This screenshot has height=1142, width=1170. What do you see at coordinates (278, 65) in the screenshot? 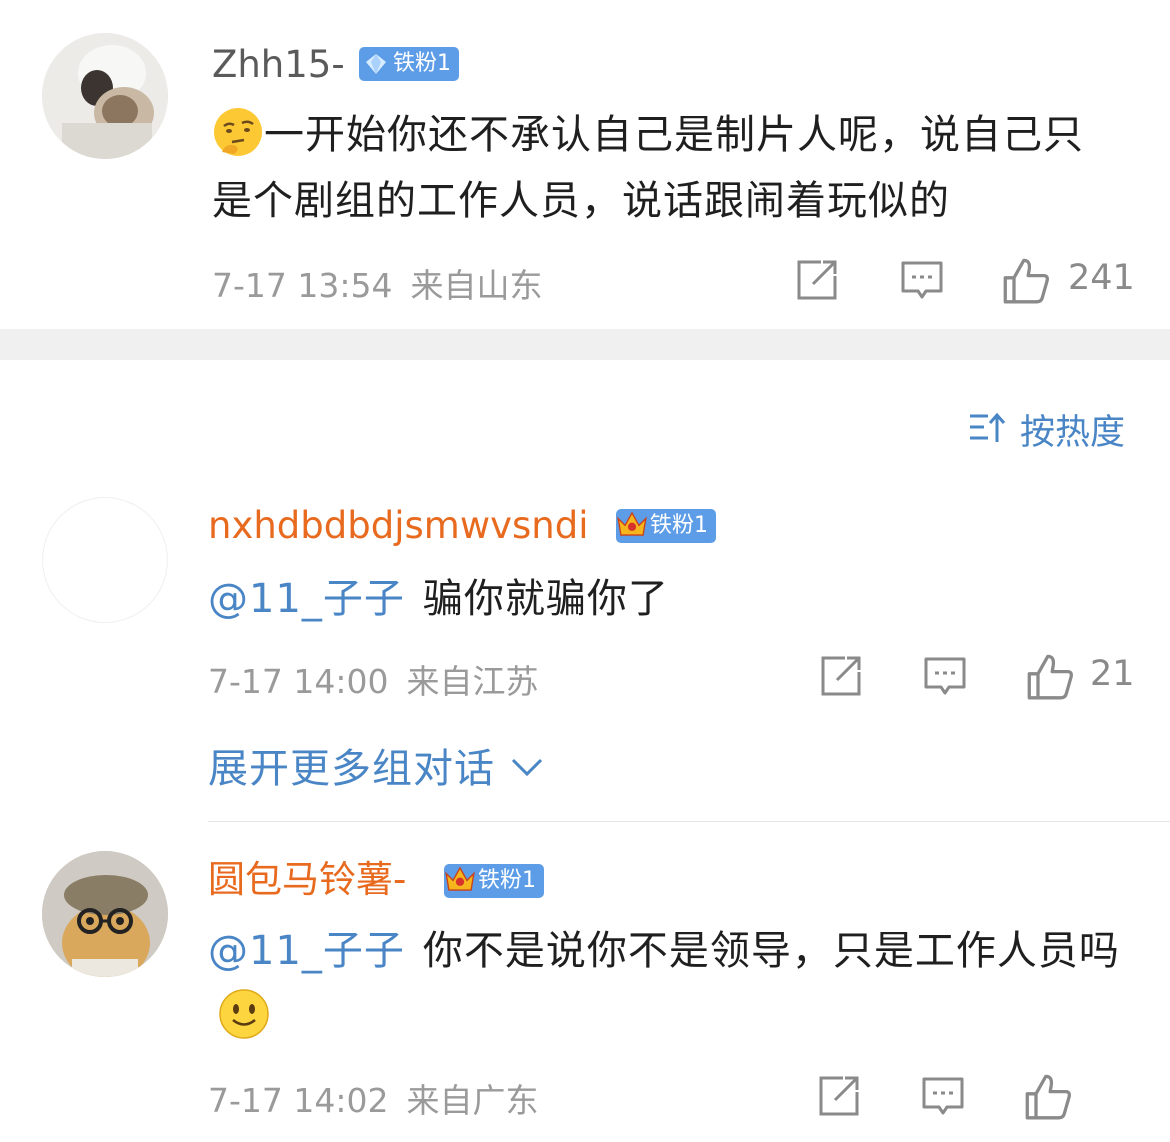
I see `username: Zhh15-` at bounding box center [278, 65].